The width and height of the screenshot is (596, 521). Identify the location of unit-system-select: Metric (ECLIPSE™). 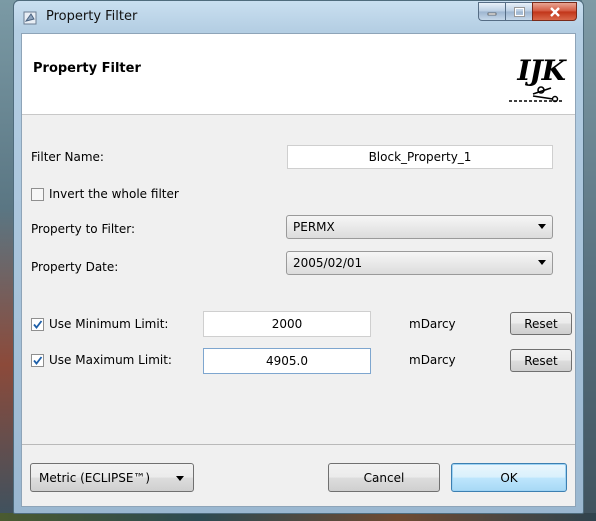
(112, 477).